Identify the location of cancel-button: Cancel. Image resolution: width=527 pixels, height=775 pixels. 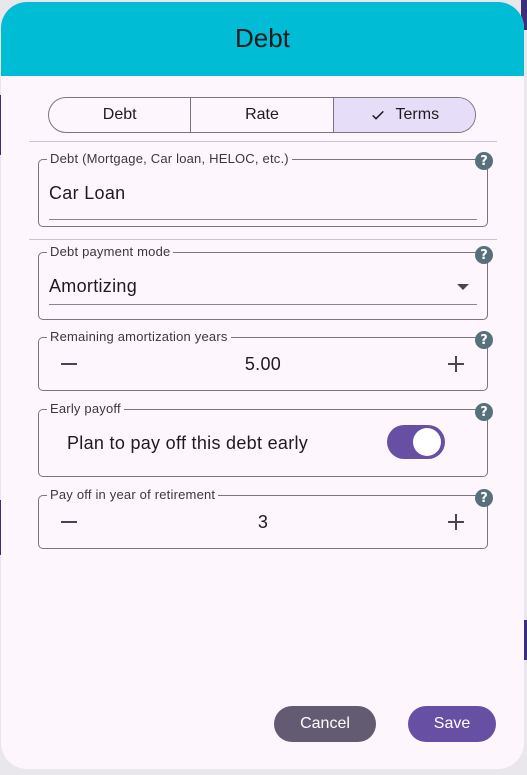
(325, 724).